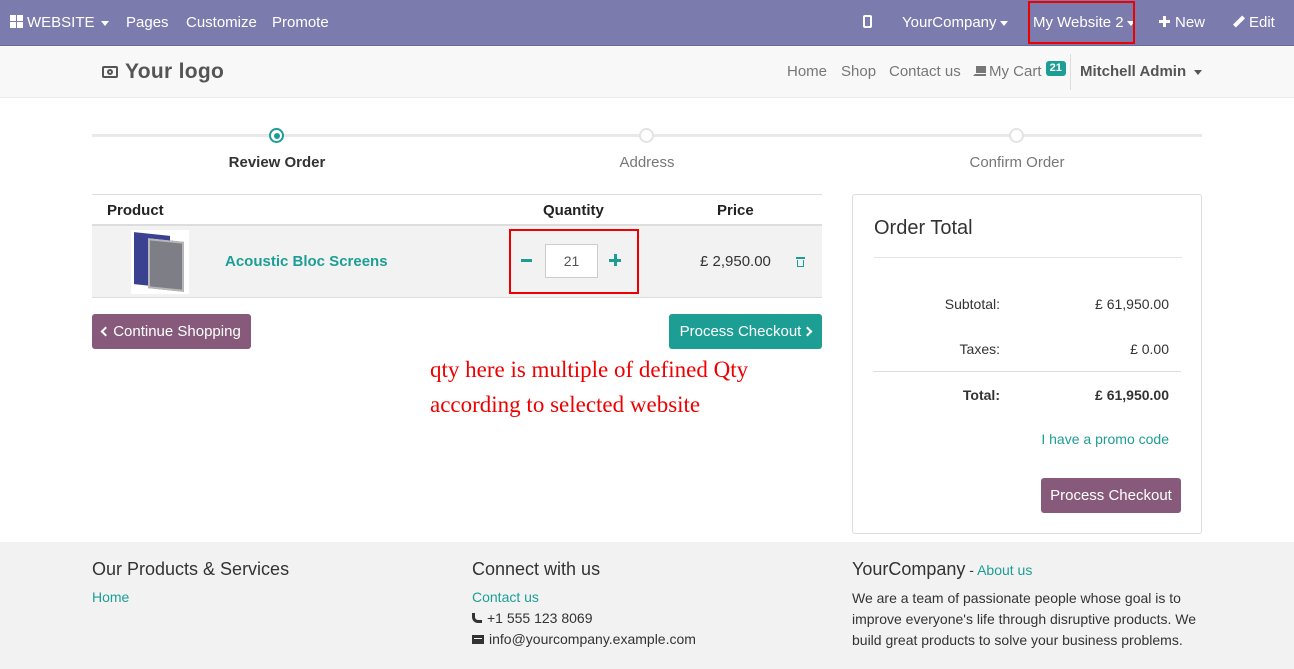  What do you see at coordinates (923, 228) in the screenshot?
I see `order-total-title: Order Total` at bounding box center [923, 228].